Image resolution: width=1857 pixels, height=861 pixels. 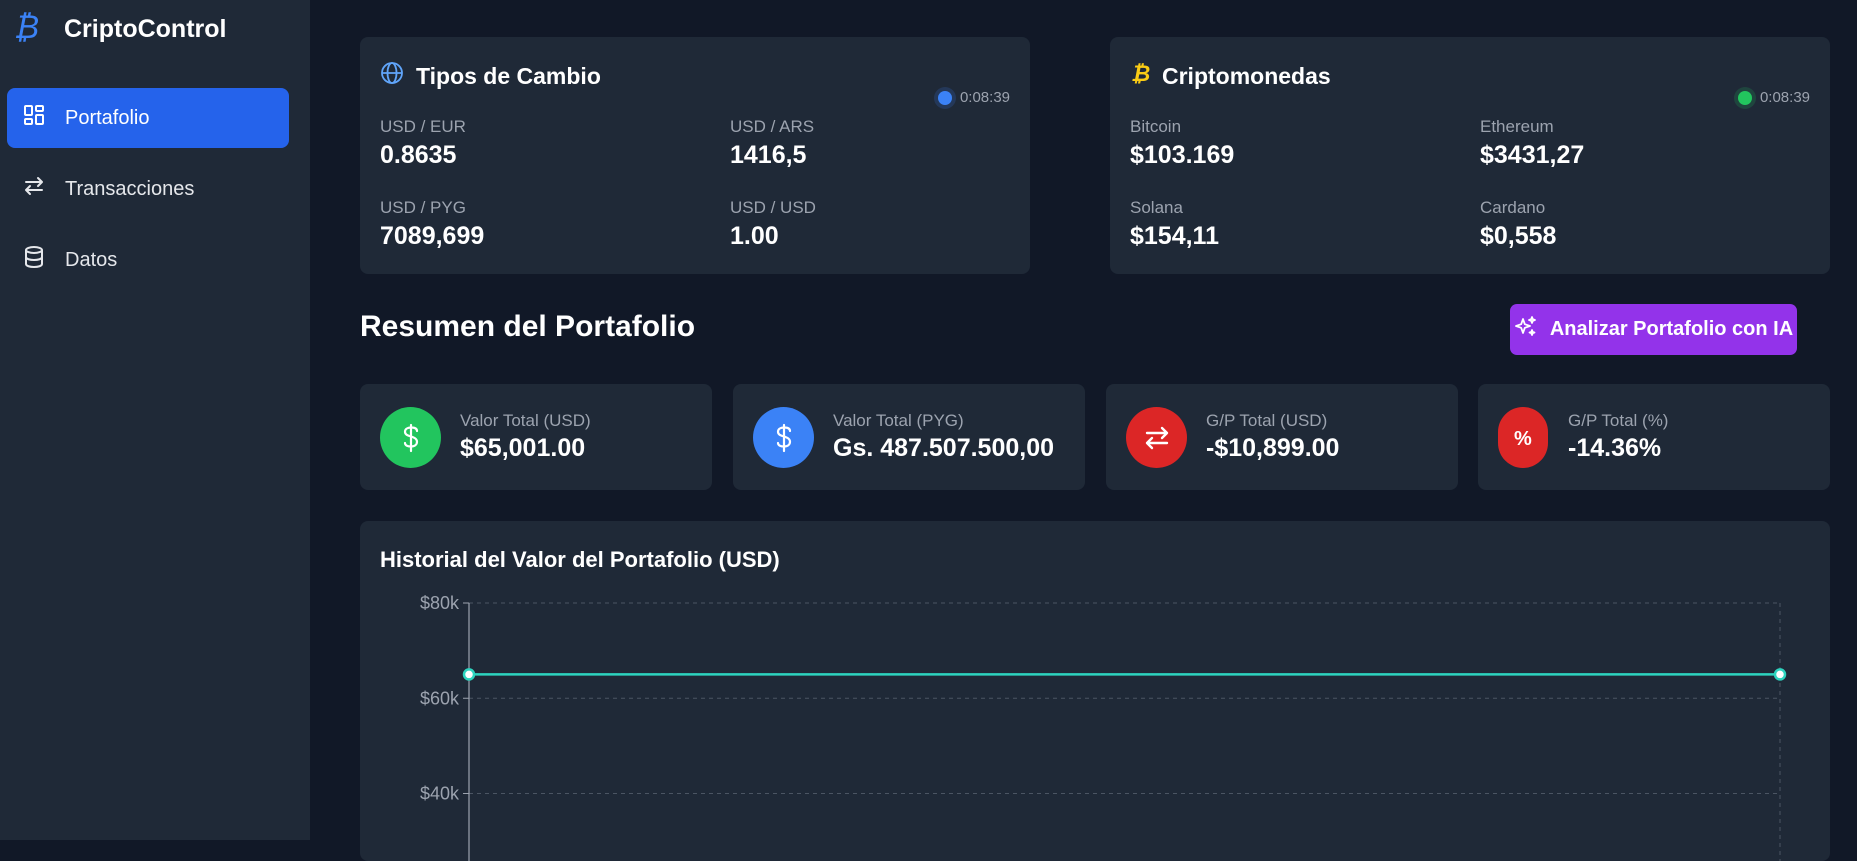 What do you see at coordinates (1230, 76) in the screenshot?
I see `crypto-title: ₿ Criptomonedas` at bounding box center [1230, 76].